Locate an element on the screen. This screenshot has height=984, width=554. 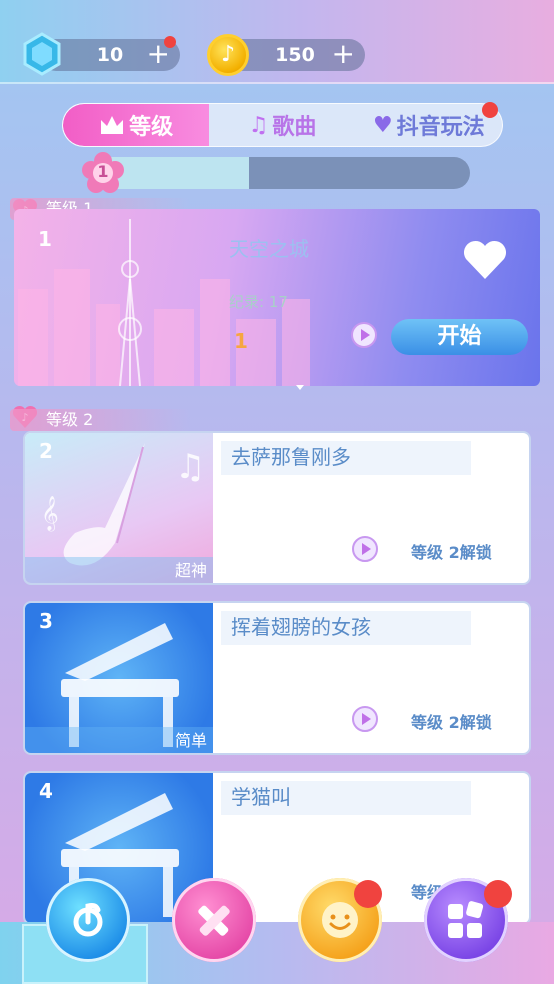
gem-notification-dot is located at coordinates (170, 42).